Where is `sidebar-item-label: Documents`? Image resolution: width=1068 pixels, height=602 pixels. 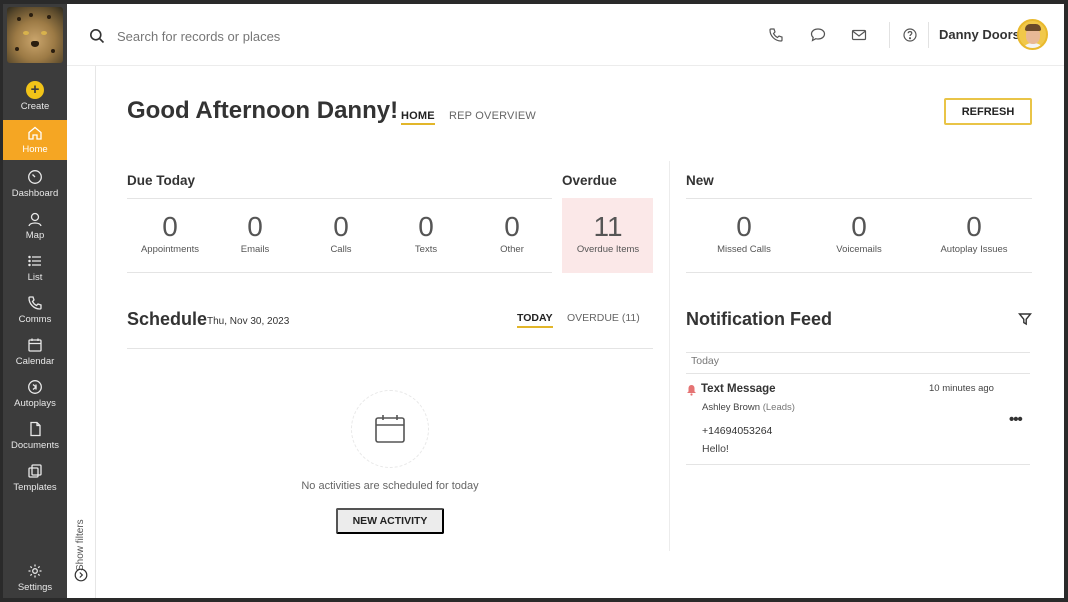
sidebar-item-label: Documents is located at coordinates (35, 445).